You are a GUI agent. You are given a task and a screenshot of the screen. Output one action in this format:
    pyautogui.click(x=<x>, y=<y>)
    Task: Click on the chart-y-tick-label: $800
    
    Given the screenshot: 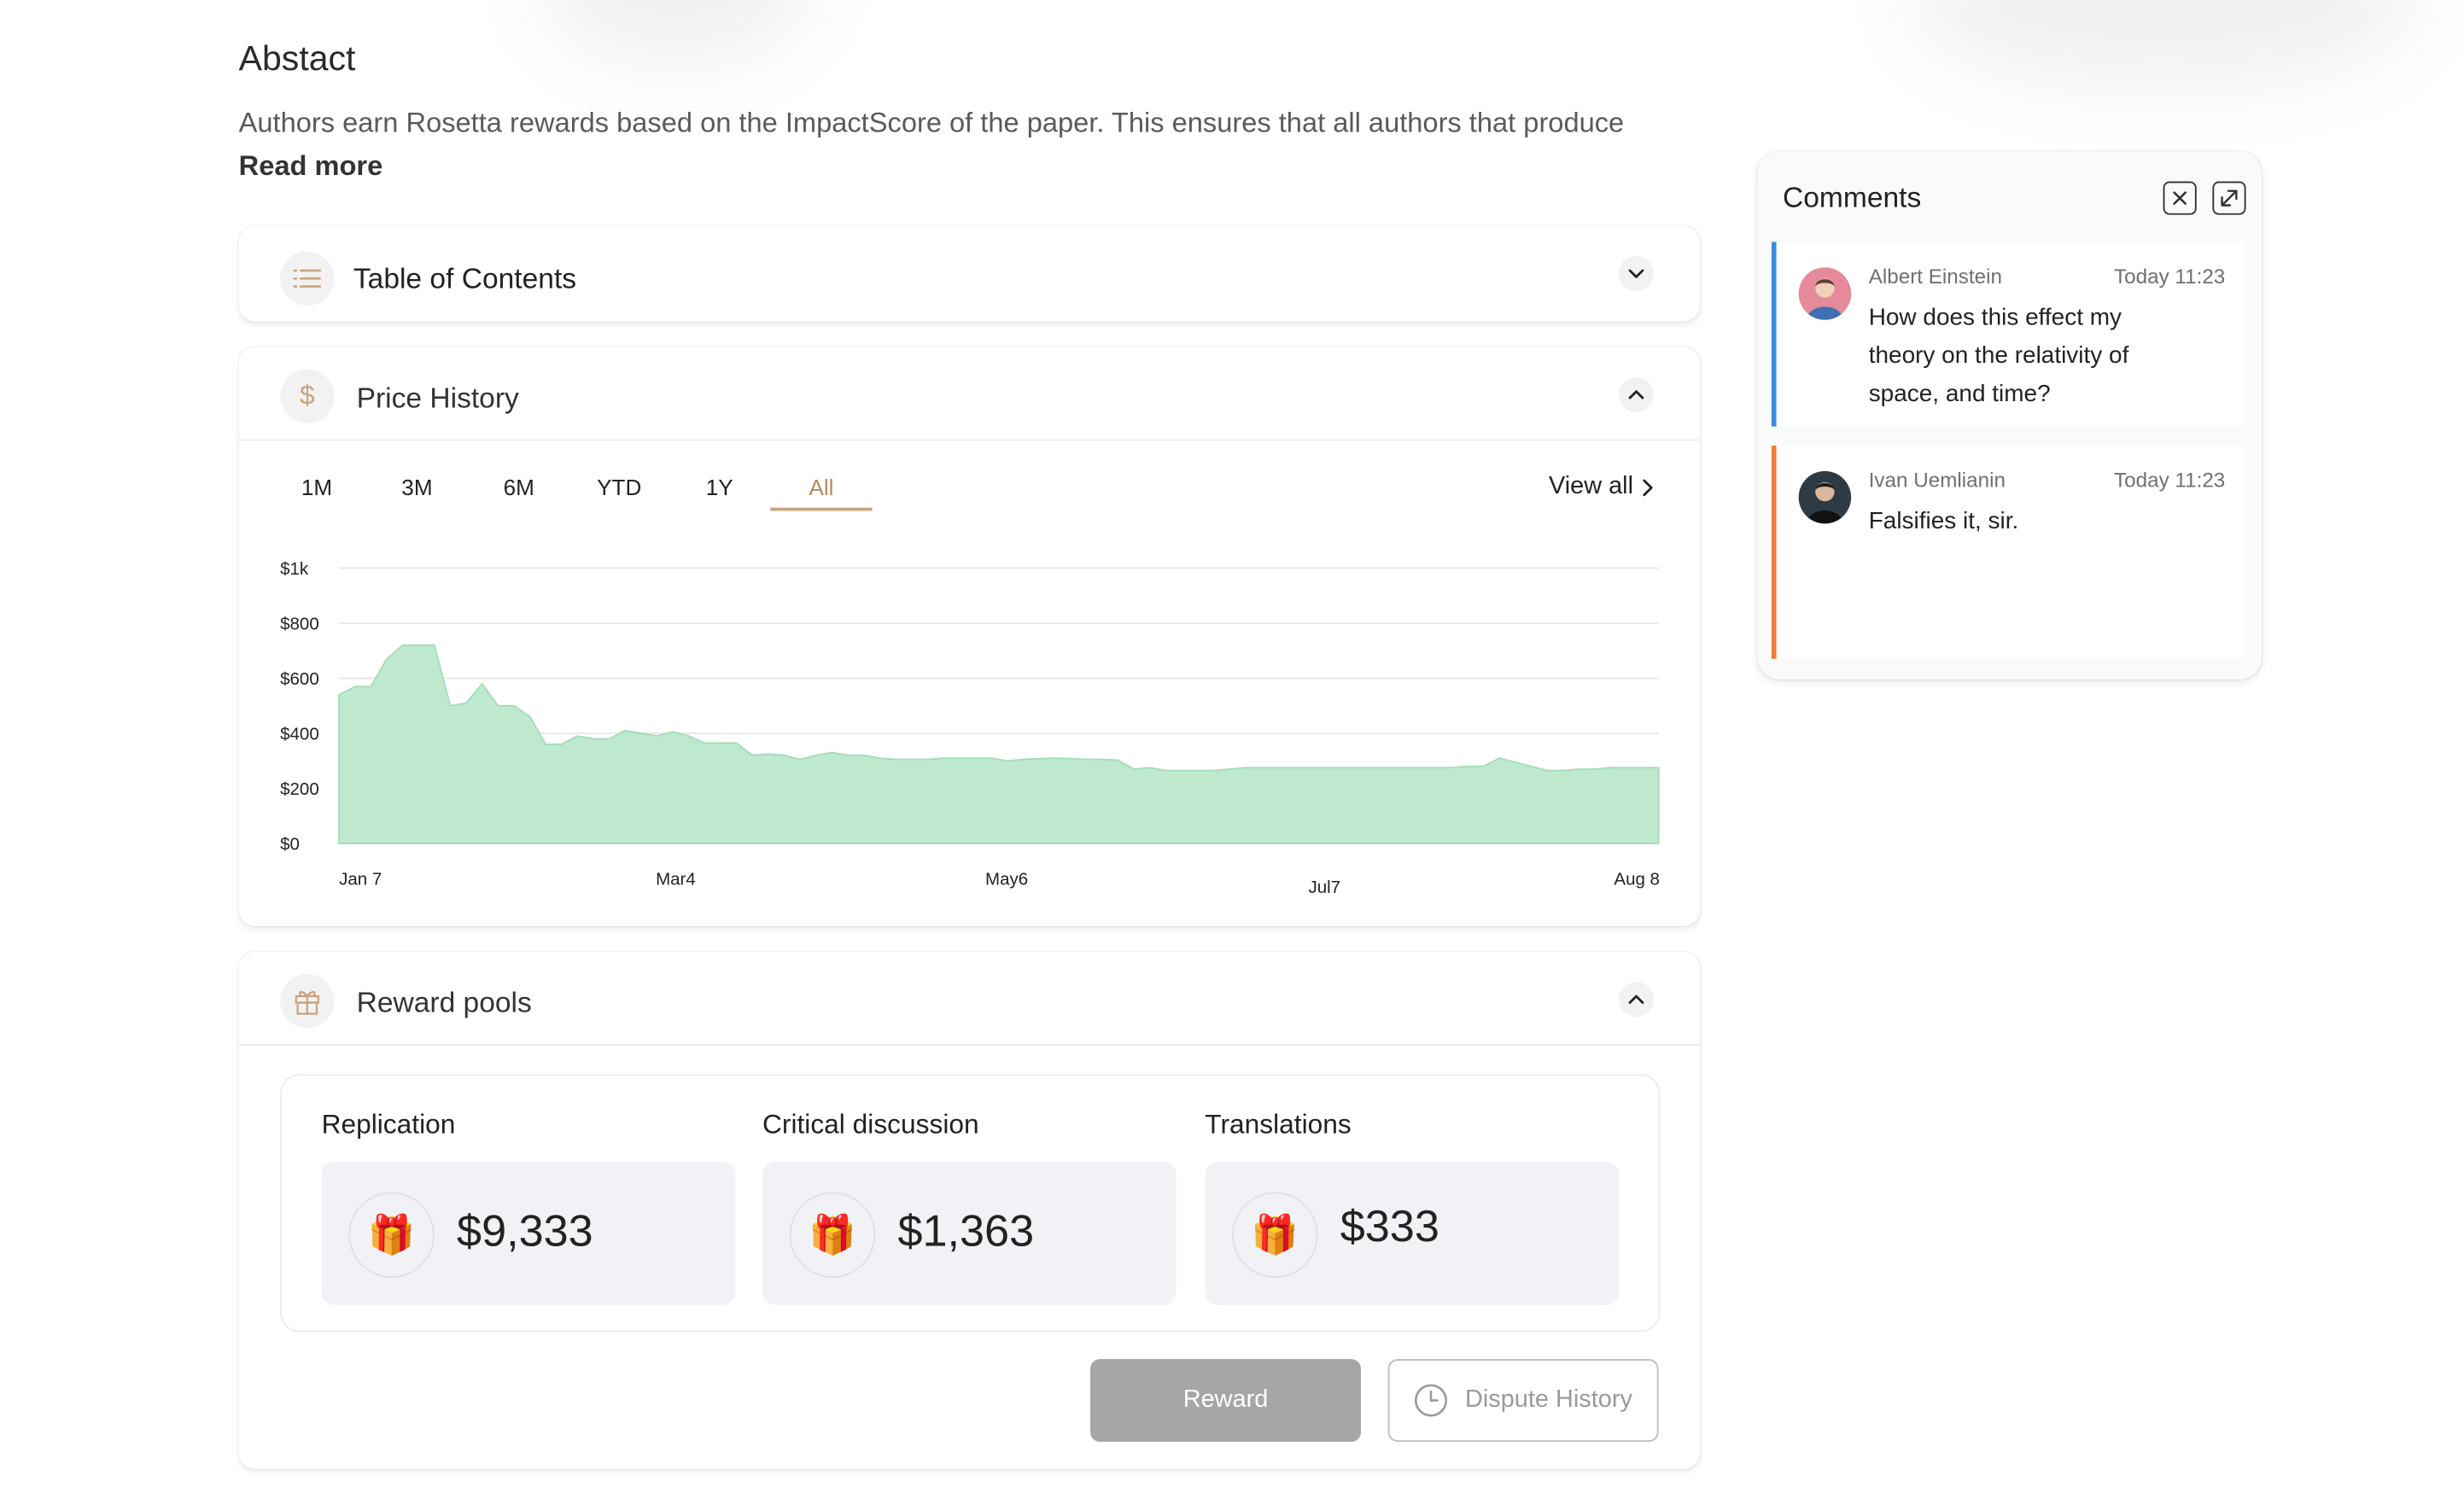 What is the action you would take?
    pyautogui.click(x=299, y=624)
    